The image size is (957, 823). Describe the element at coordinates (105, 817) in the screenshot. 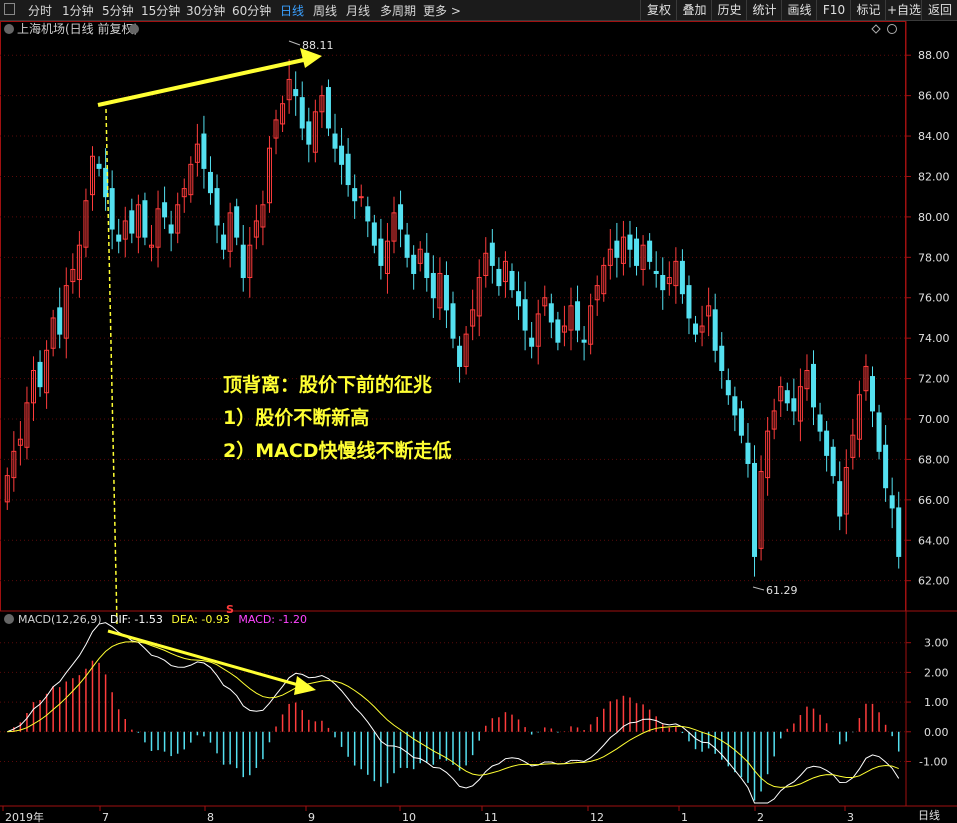

I see `date-tick-label: 7` at that location.